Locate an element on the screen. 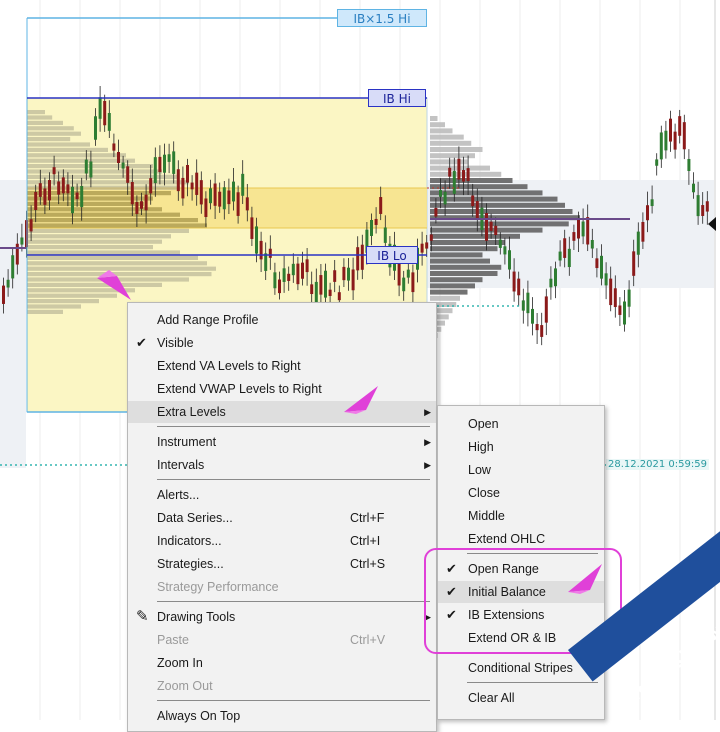  menu-item-label: Intervals is located at coordinates (181, 465).